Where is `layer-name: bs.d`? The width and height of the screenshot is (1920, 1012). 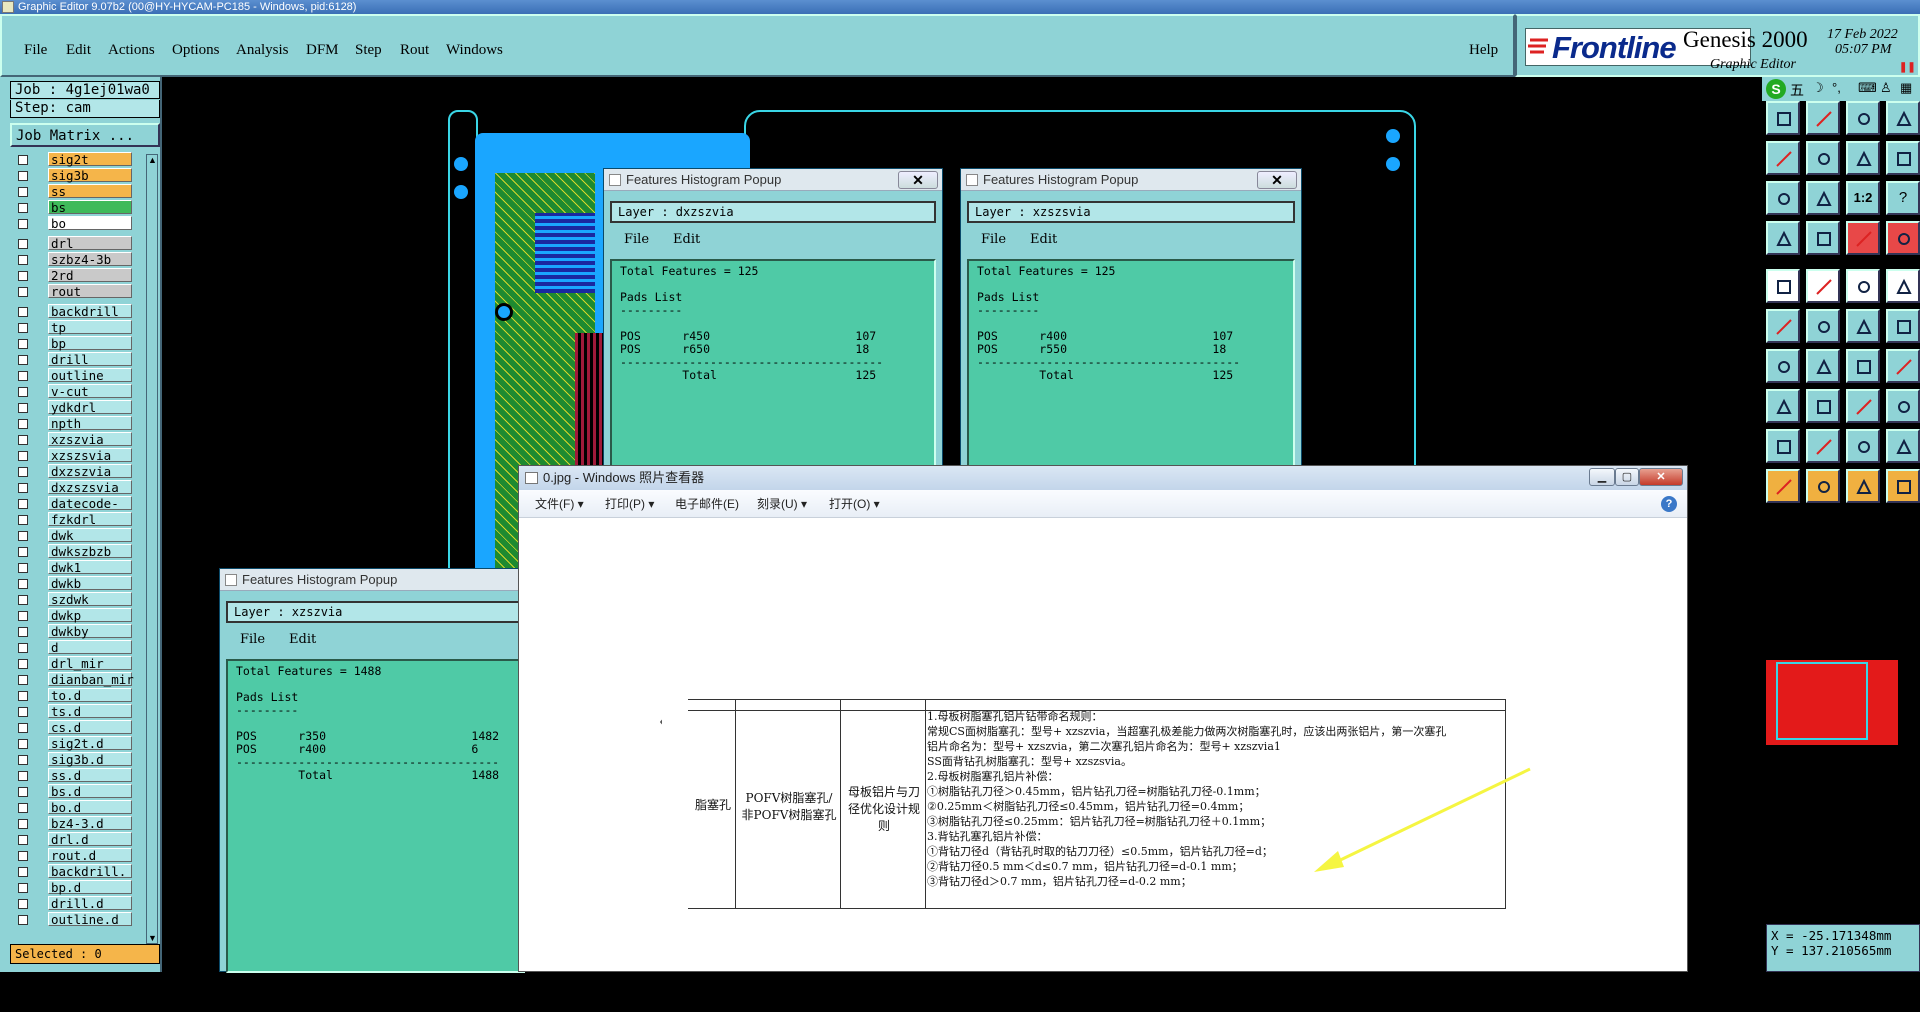 layer-name: bs.d is located at coordinates (90, 791).